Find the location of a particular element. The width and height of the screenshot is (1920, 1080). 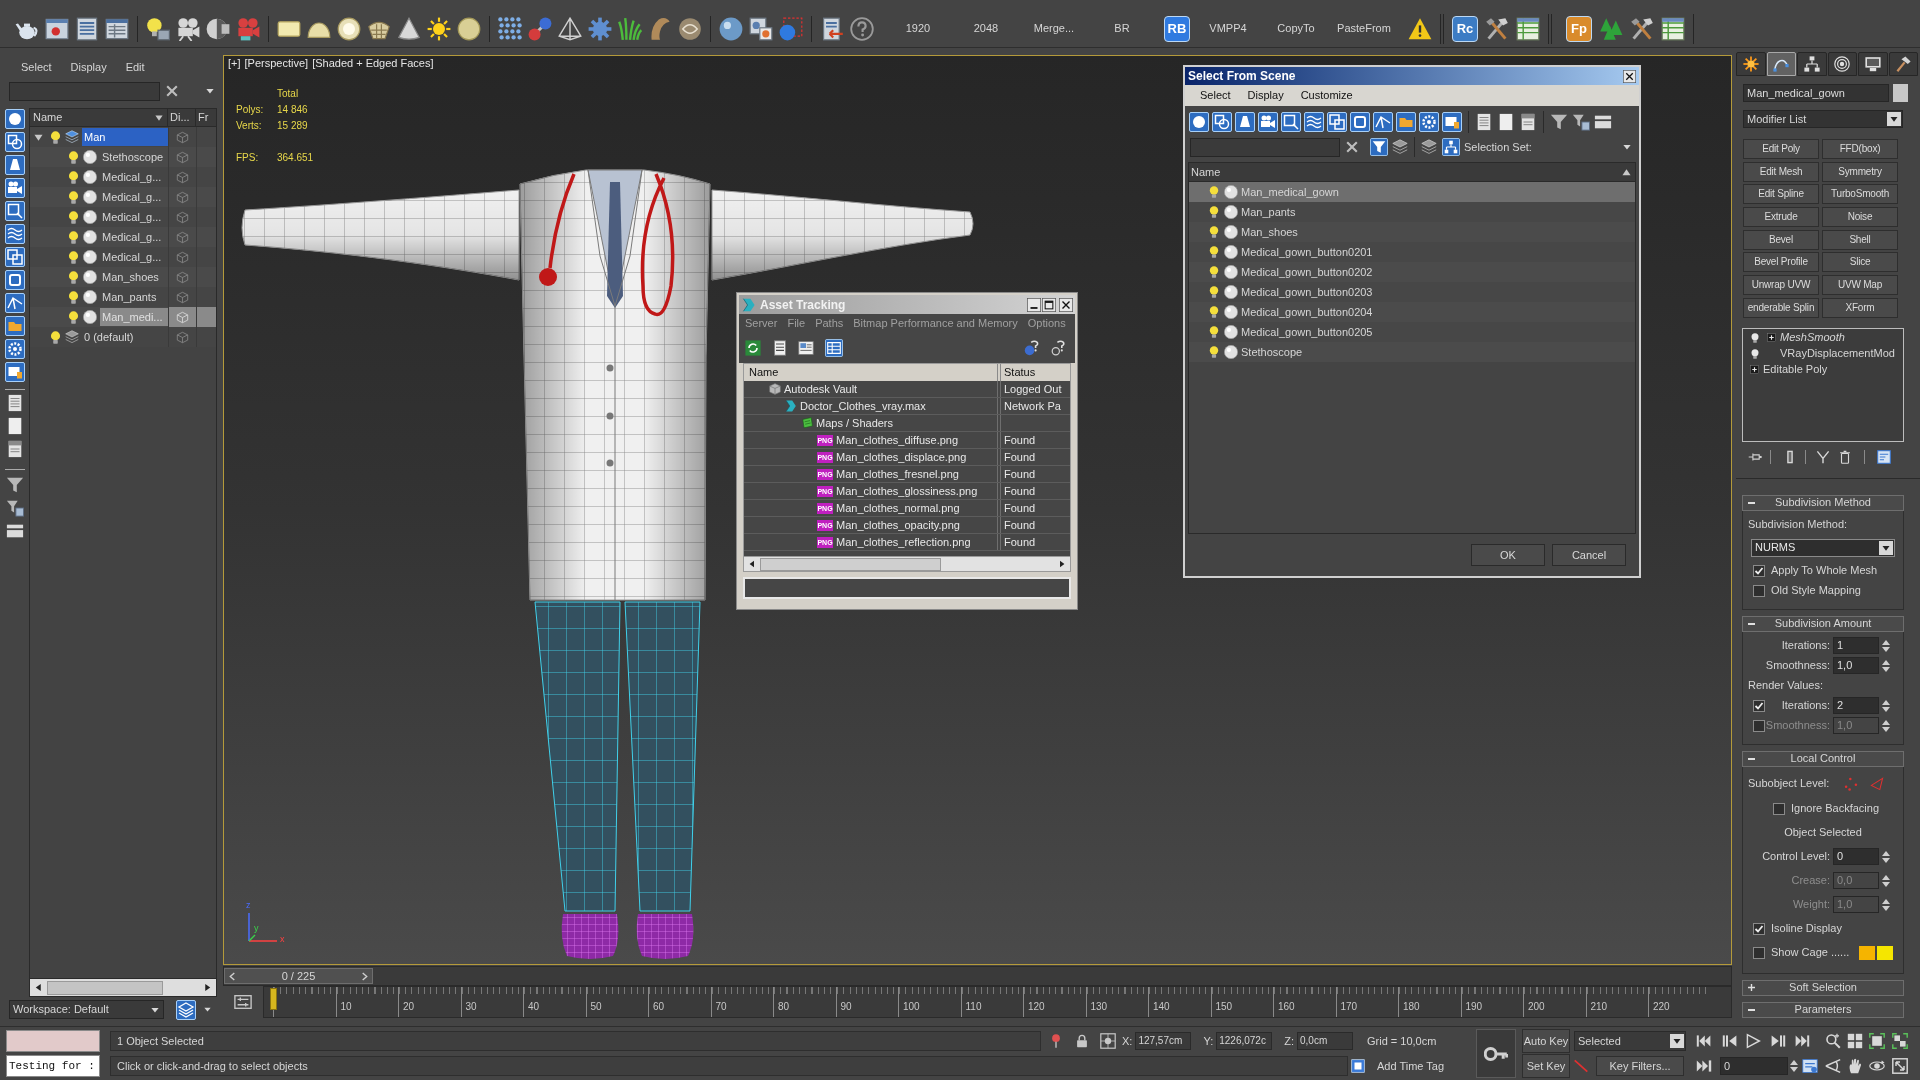

list-icon is located at coordinates (780, 348).